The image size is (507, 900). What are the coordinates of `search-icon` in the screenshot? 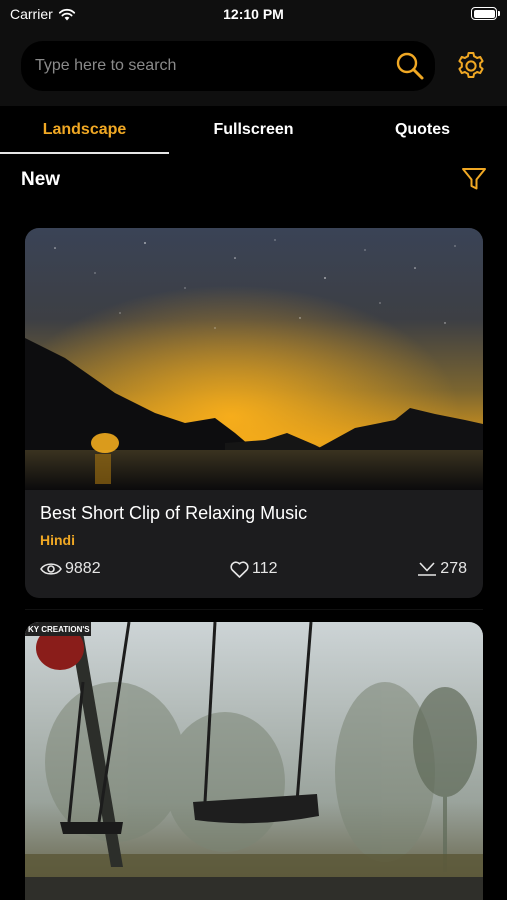 It's located at (410, 66).